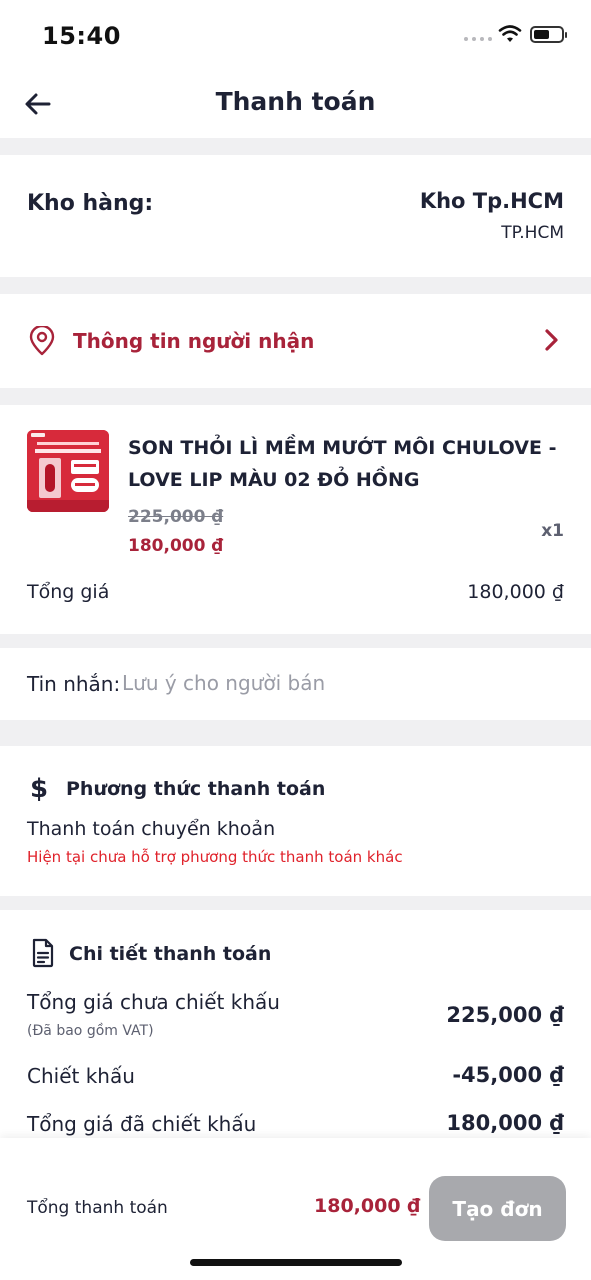 The width and height of the screenshot is (591, 1280). Describe the element at coordinates (142, 1124) in the screenshot. I see `discounted-total-label: Tổng giá đã chiết khấu` at that location.